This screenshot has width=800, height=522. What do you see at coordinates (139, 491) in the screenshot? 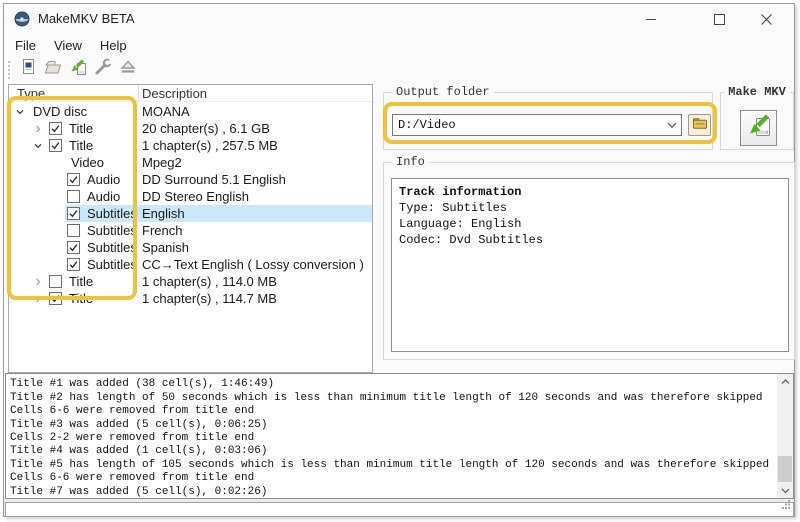
I see `log-line: Title #7 was added (5 cell(s), 0:02:26)` at bounding box center [139, 491].